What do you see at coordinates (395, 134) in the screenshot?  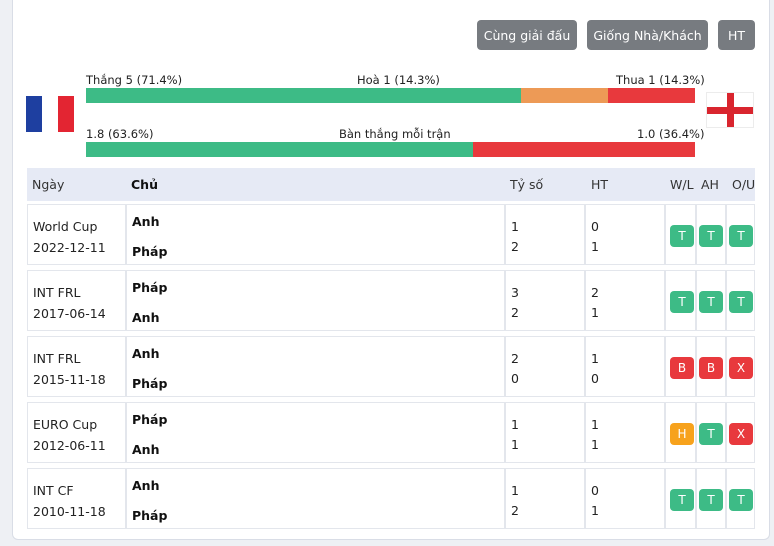 I see `goals-per-match-title: Bàn thắng mỗi trận` at bounding box center [395, 134].